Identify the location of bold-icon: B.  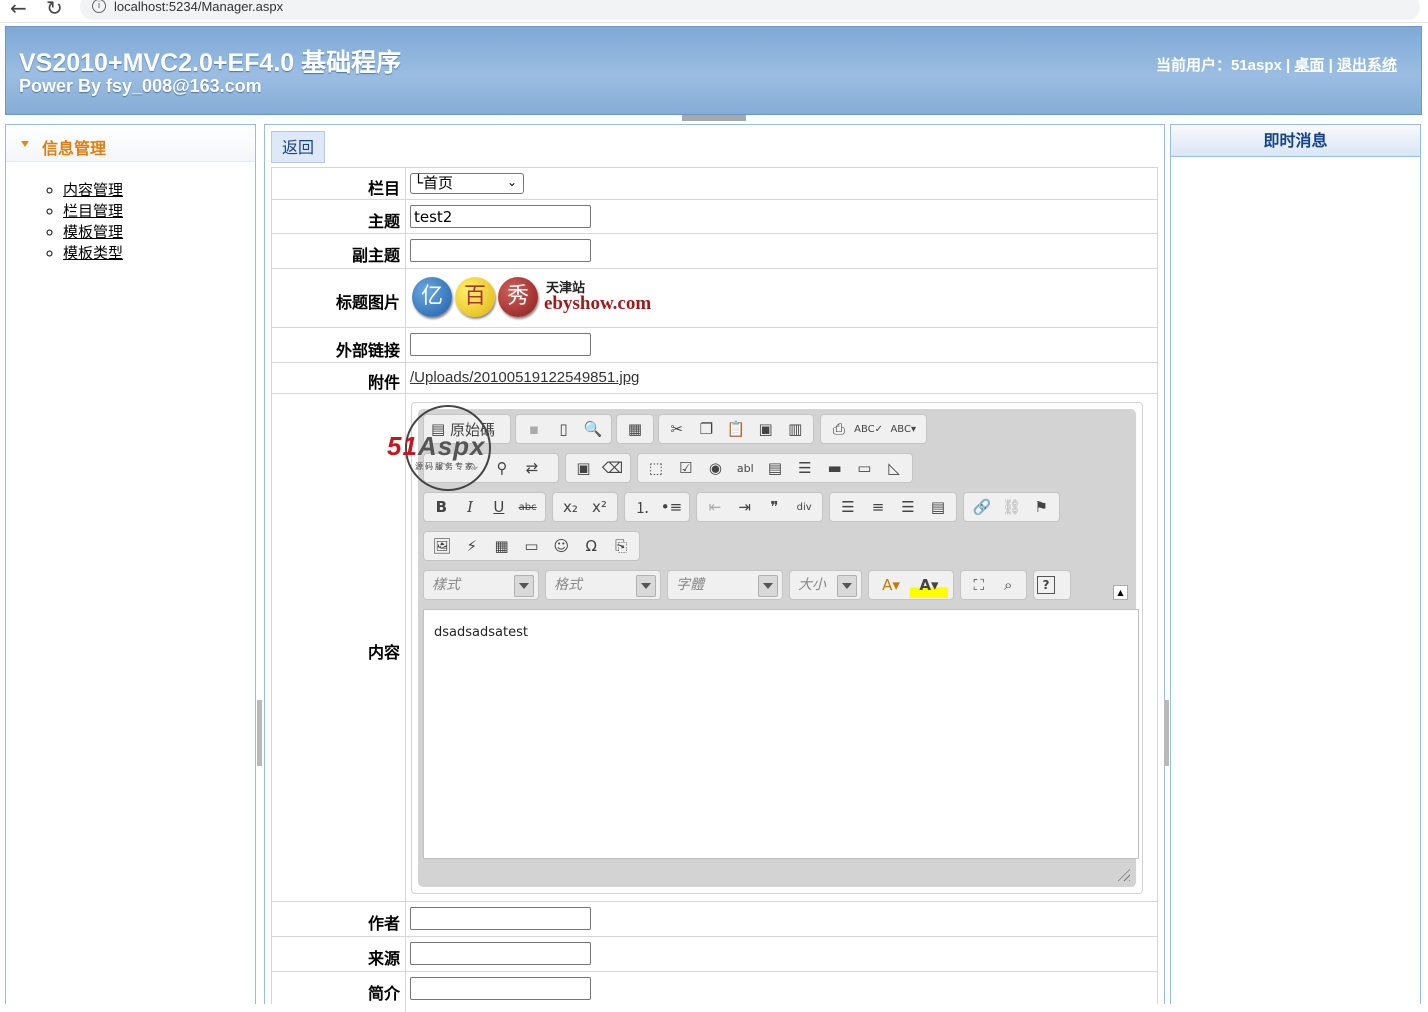
(441, 507).